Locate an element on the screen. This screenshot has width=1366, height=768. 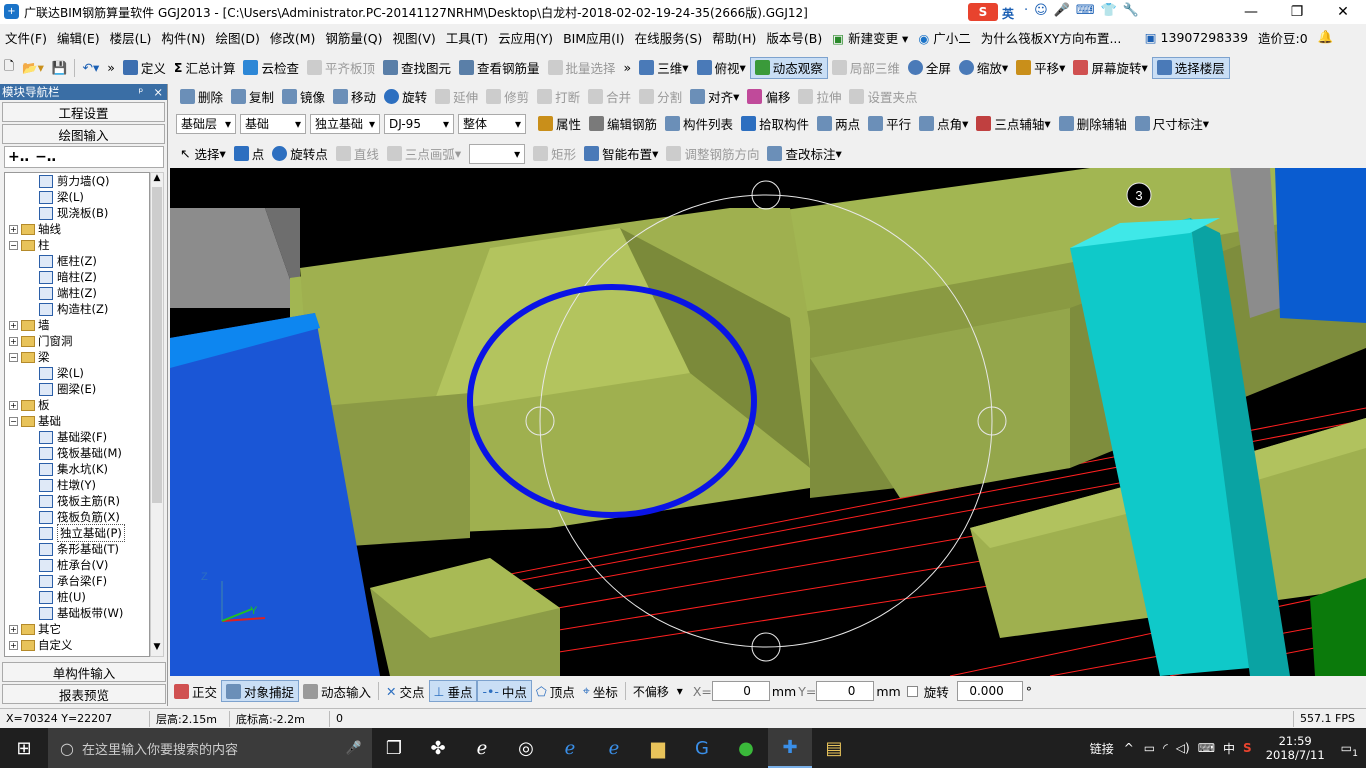
tree-item: 构造柱(Z) is located at coordinates (77, 309).